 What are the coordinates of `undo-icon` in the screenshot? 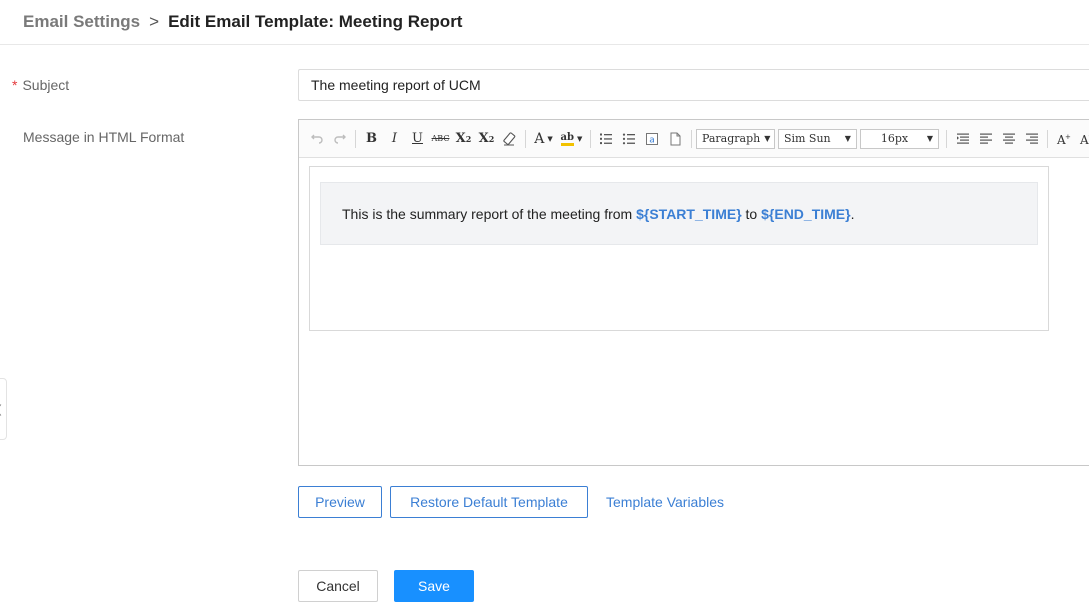 It's located at (317, 139).